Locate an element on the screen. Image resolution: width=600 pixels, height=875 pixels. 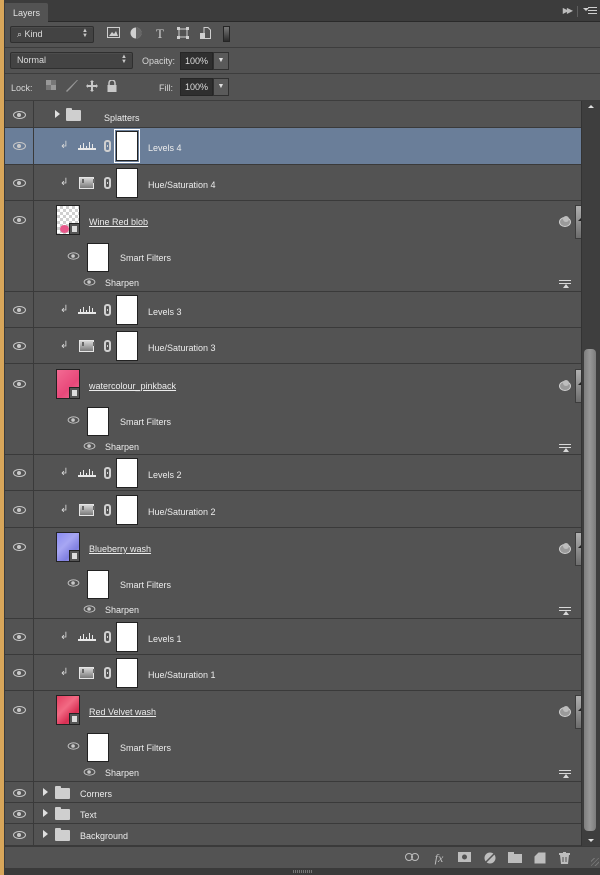
layer-row-adjustment: ↲ Hue/Saturation 2 is located at coordinates (293, 509).